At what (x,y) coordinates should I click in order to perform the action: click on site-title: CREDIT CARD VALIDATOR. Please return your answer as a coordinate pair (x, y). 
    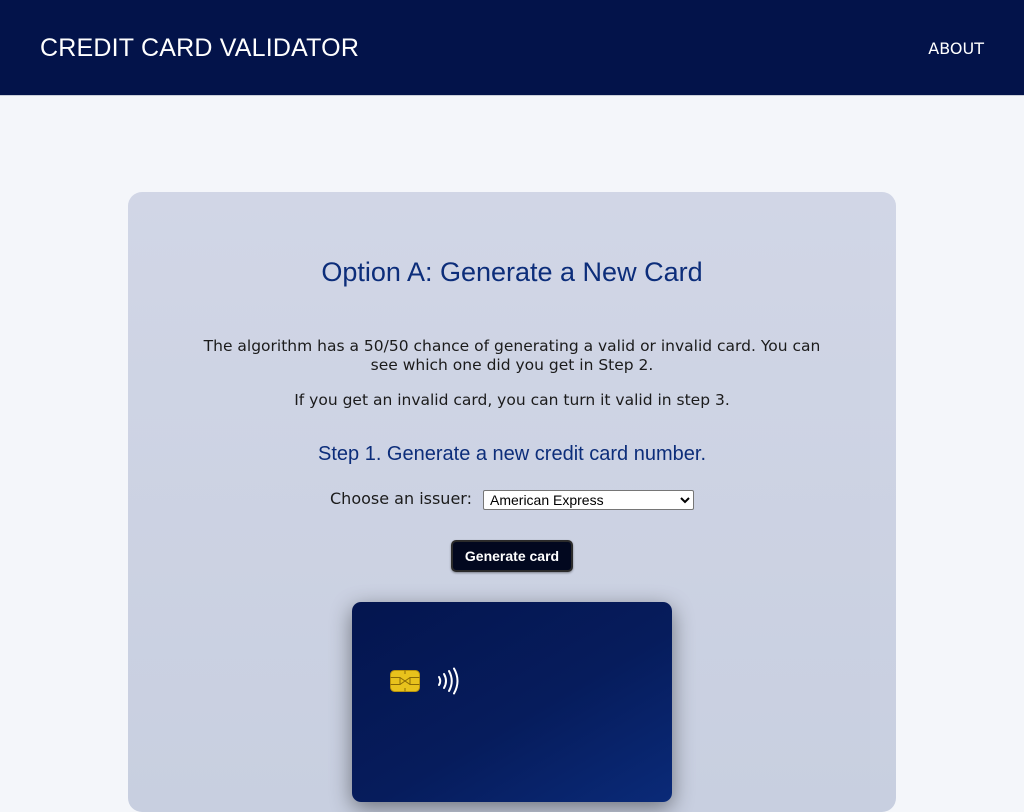
    Looking at the image, I should click on (200, 48).